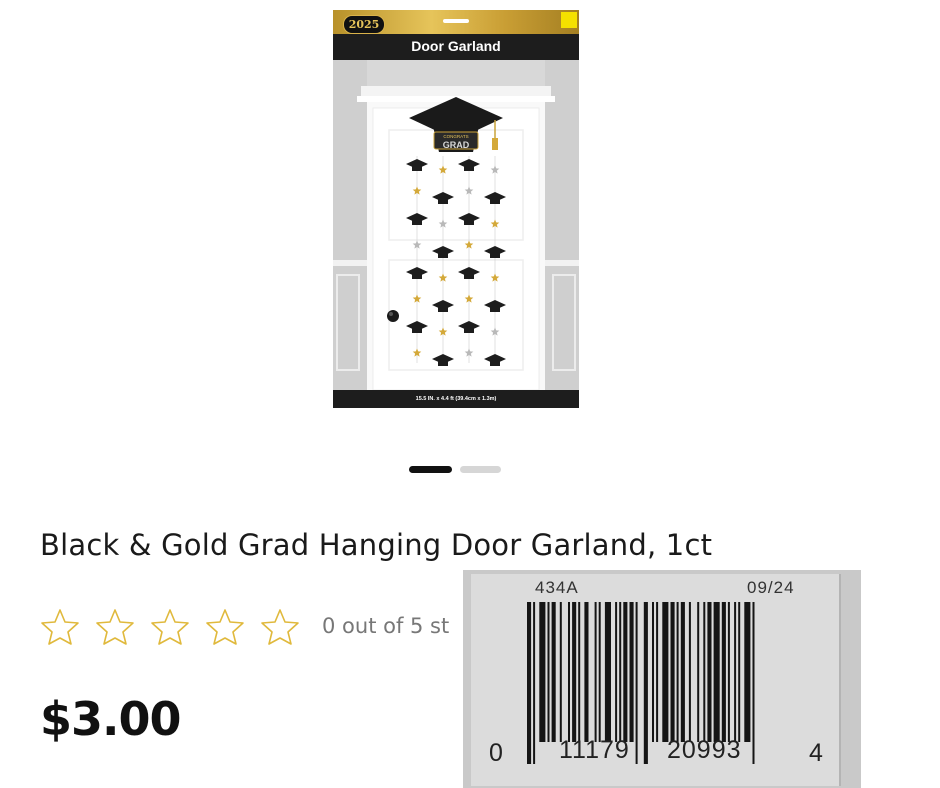  I want to click on package-hanger-hole, so click(456, 21).